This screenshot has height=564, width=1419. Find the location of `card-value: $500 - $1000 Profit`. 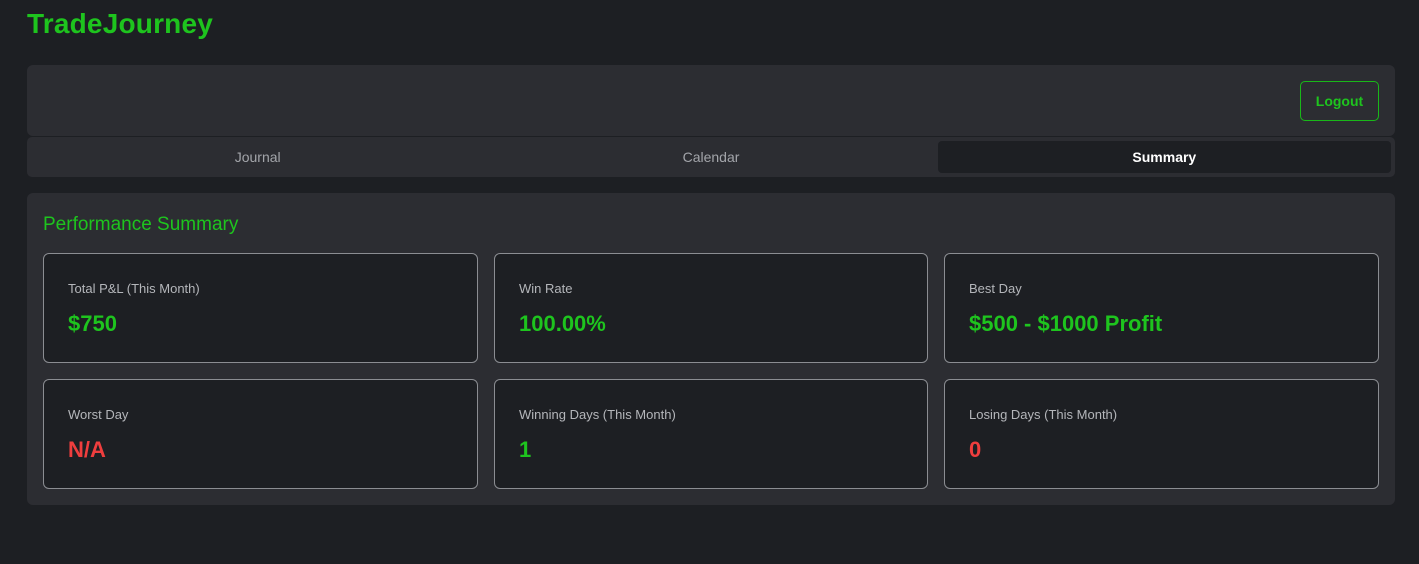

card-value: $500 - $1000 Profit is located at coordinates (1066, 323).